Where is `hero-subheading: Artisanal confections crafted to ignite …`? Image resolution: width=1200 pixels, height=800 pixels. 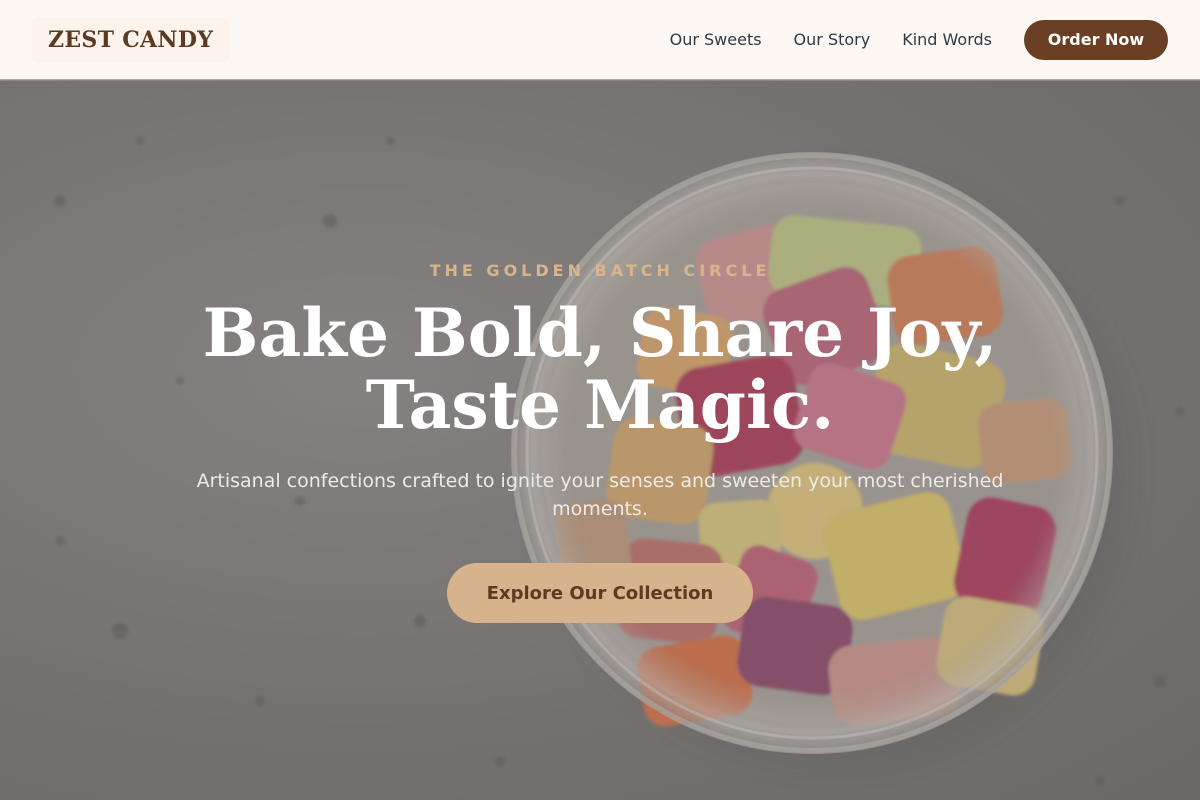
hero-subheading: Artisanal confections crafted to ignite … is located at coordinates (600, 495).